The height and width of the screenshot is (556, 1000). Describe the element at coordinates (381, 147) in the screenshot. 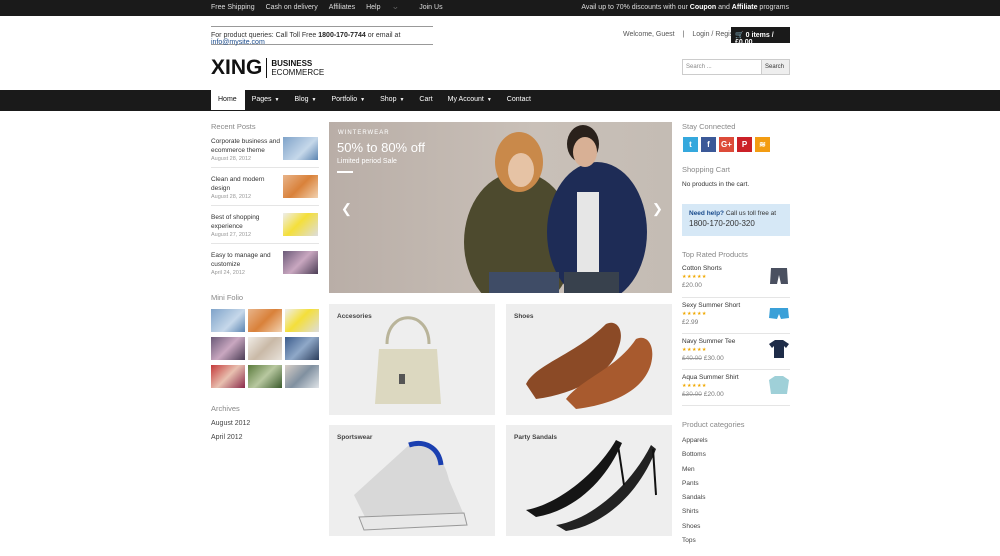

I see `slide-title: 50% to 80% off` at that location.